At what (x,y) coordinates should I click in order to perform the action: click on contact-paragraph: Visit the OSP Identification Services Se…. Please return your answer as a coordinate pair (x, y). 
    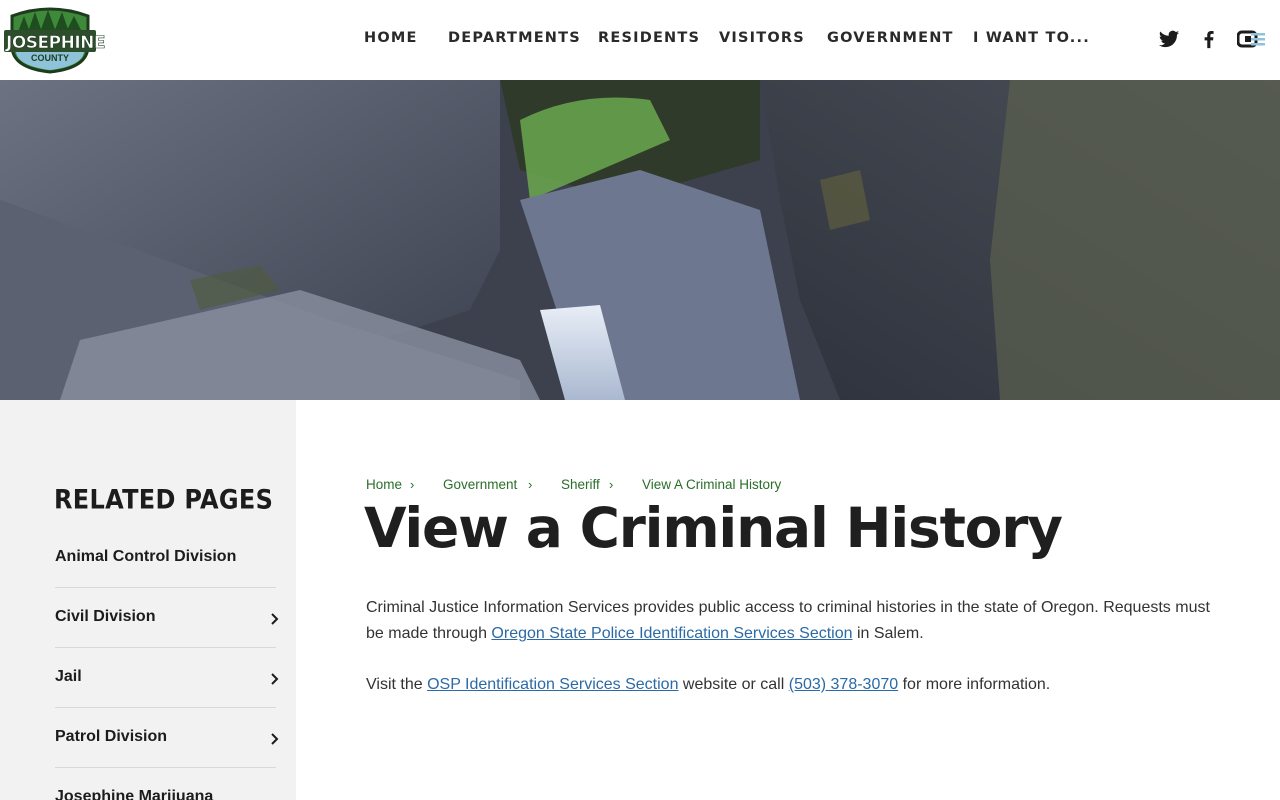
    Looking at the image, I should click on (796, 685).